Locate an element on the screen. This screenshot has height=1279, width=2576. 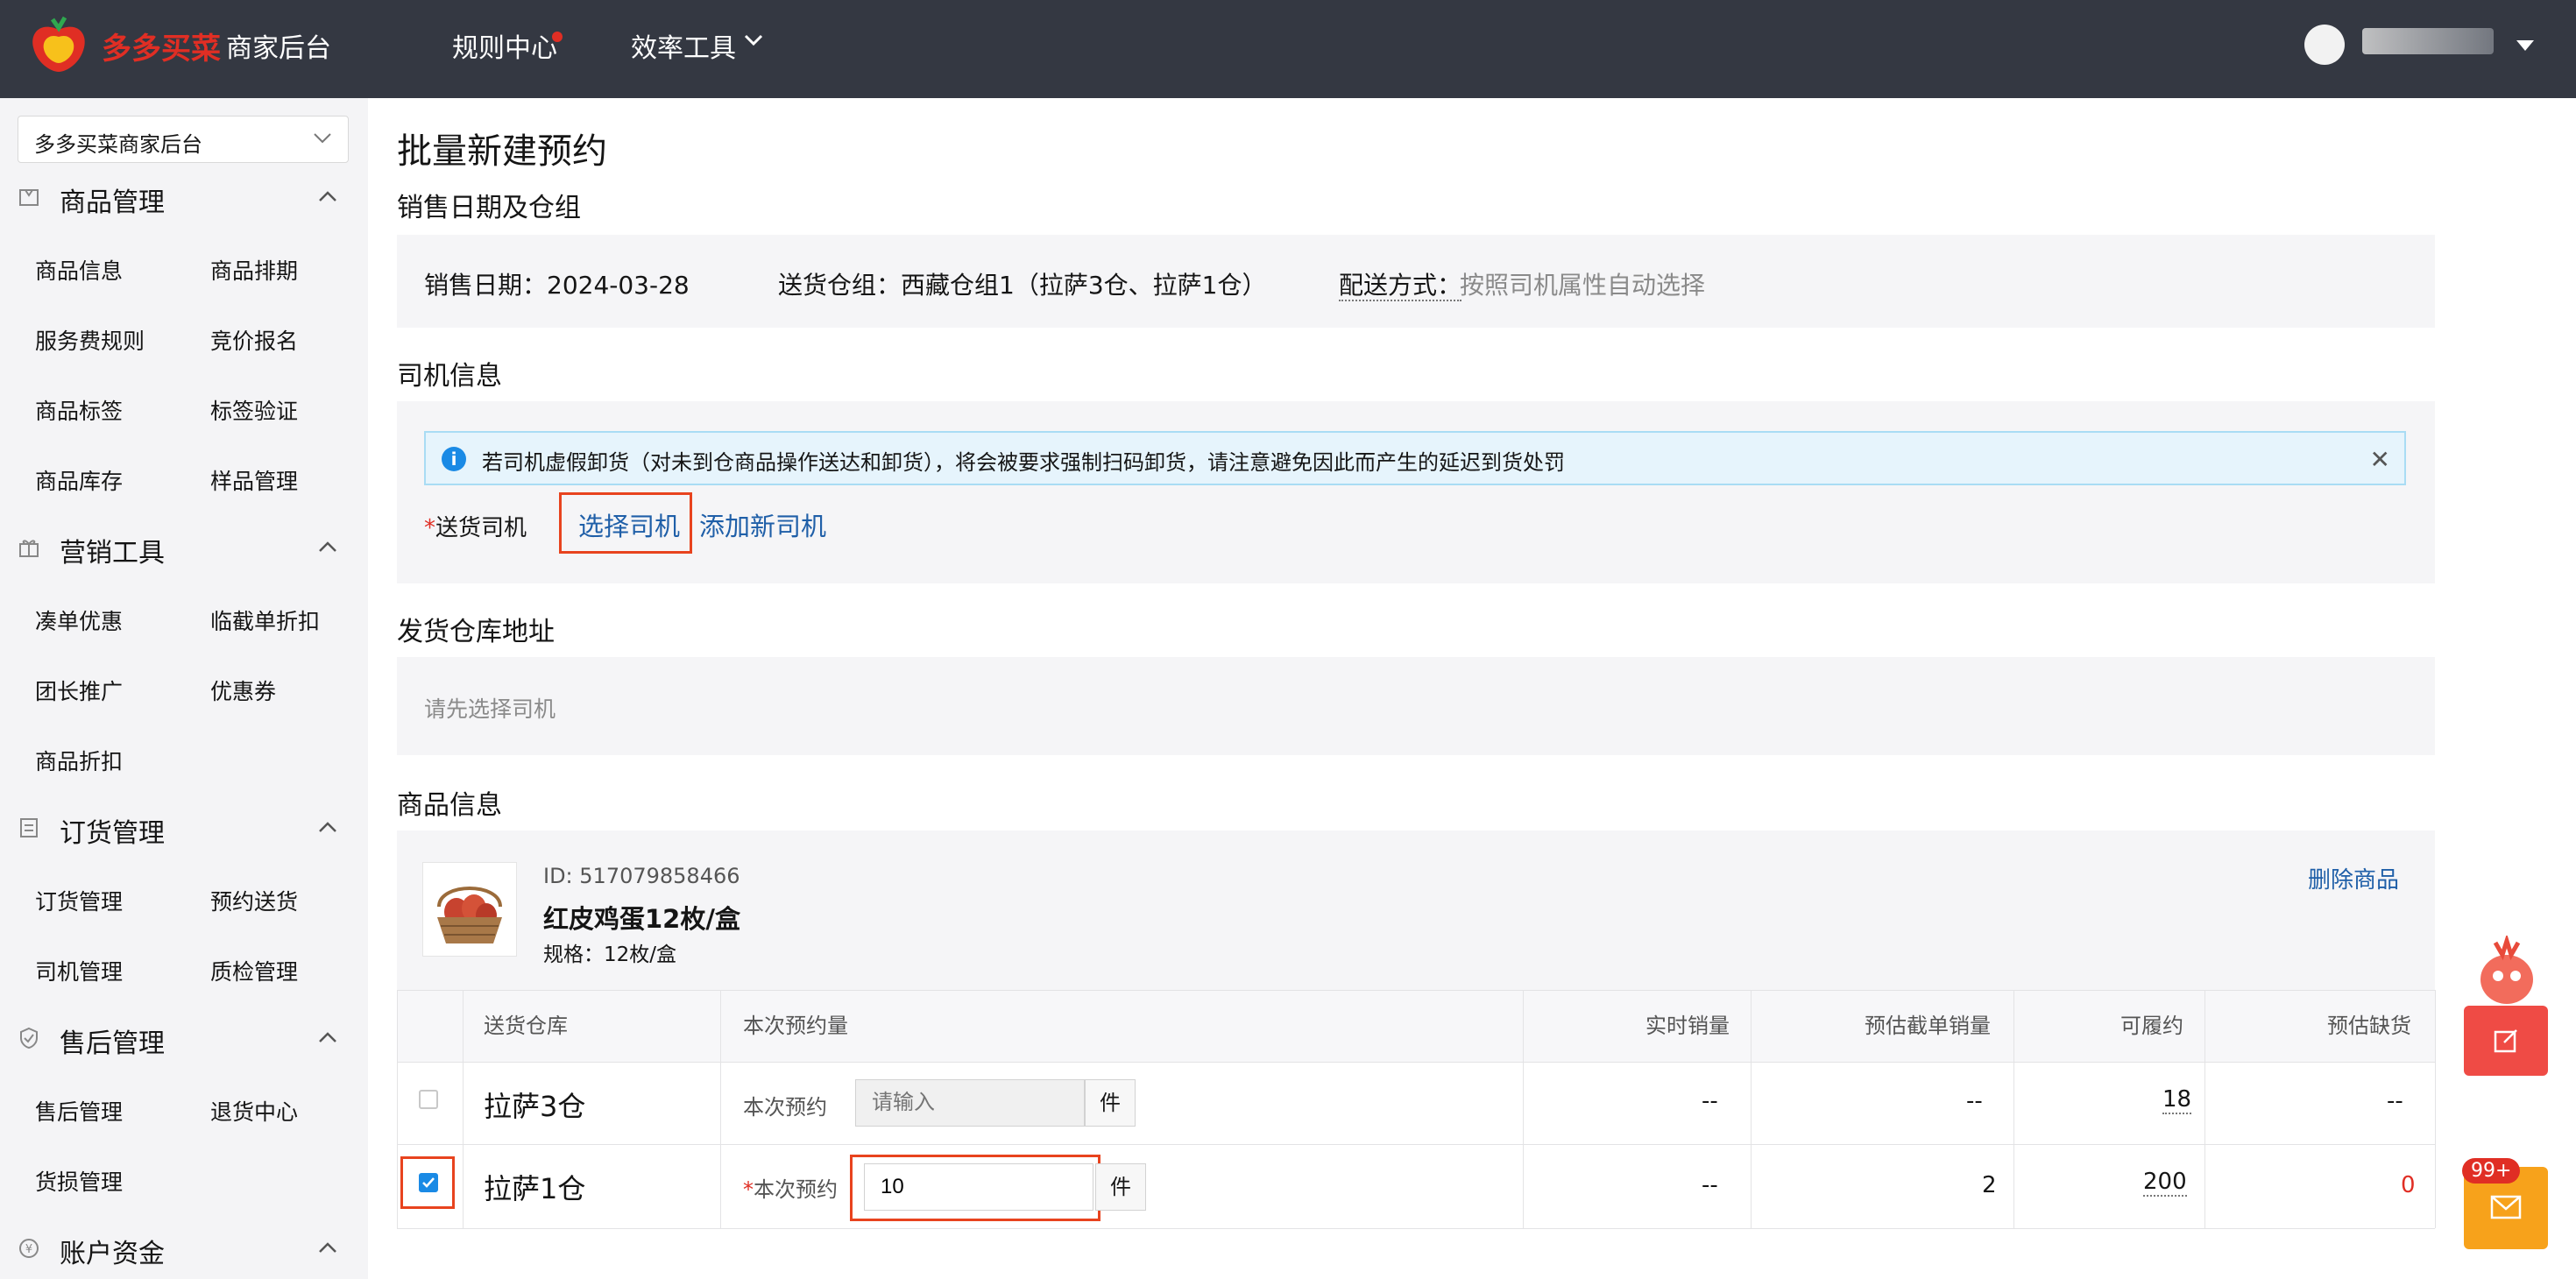
sidebar-item-coupons: 优惠券 is located at coordinates (243, 690).